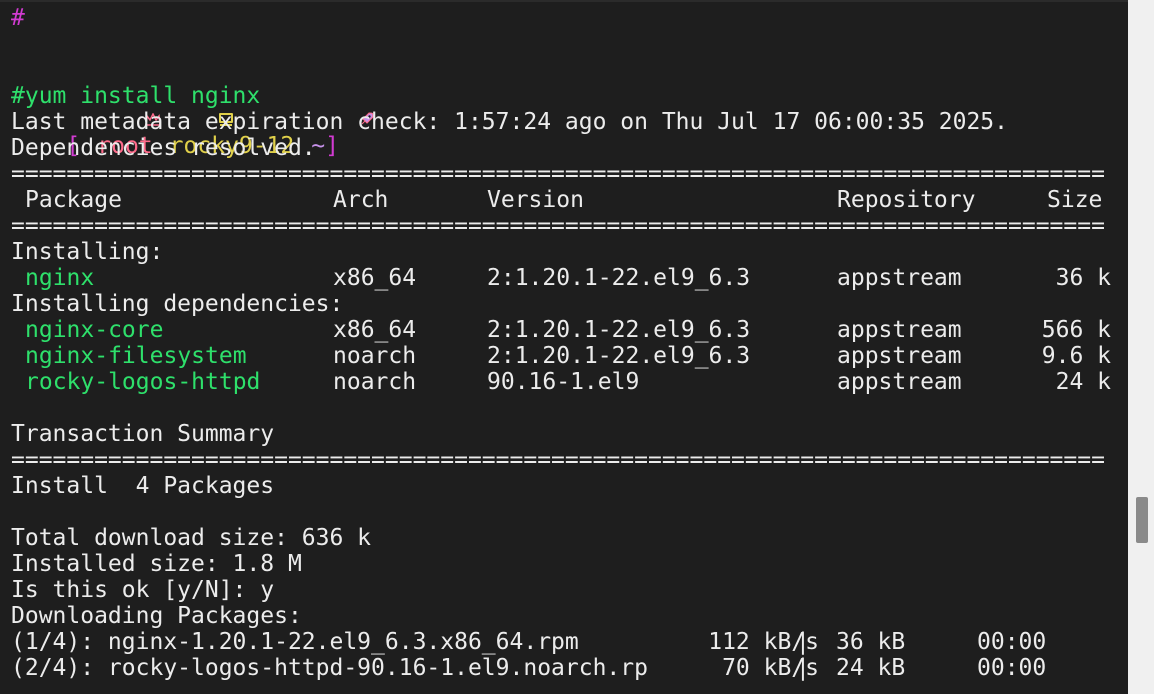 The height and width of the screenshot is (694, 1154). I want to click on package-name: nginx, so click(60, 278).